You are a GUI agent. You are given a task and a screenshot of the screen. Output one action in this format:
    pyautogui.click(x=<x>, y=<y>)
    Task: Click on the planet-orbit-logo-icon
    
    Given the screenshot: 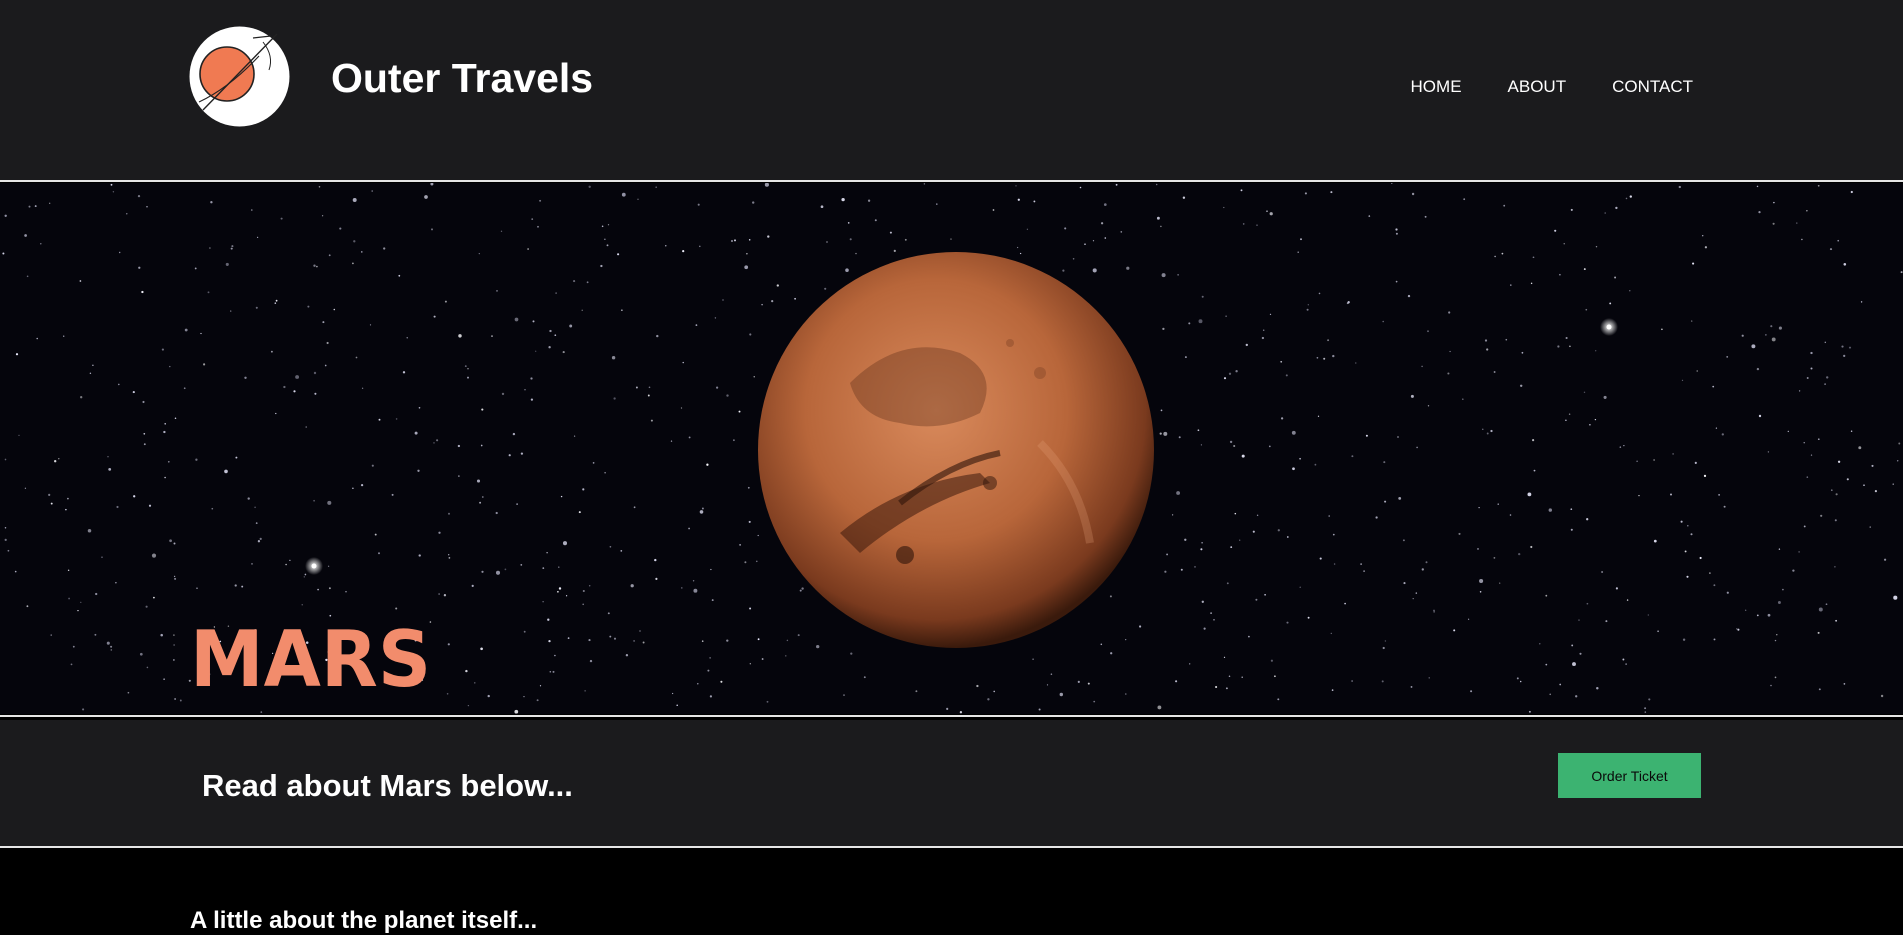 What is the action you would take?
    pyautogui.click(x=239, y=76)
    